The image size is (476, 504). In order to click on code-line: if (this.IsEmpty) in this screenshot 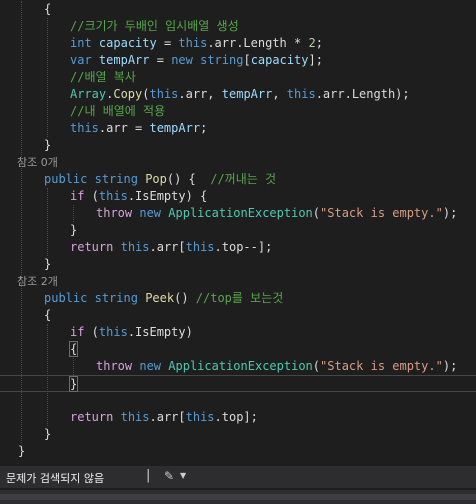, I will do `click(238, 332)`.